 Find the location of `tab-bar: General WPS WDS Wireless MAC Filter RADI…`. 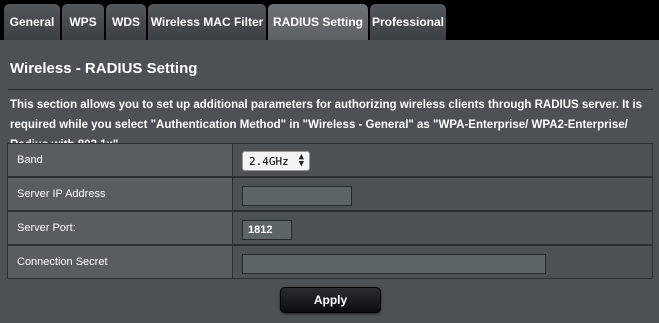

tab-bar: General WPS WDS Wireless MAC Filter RADI… is located at coordinates (329, 20).